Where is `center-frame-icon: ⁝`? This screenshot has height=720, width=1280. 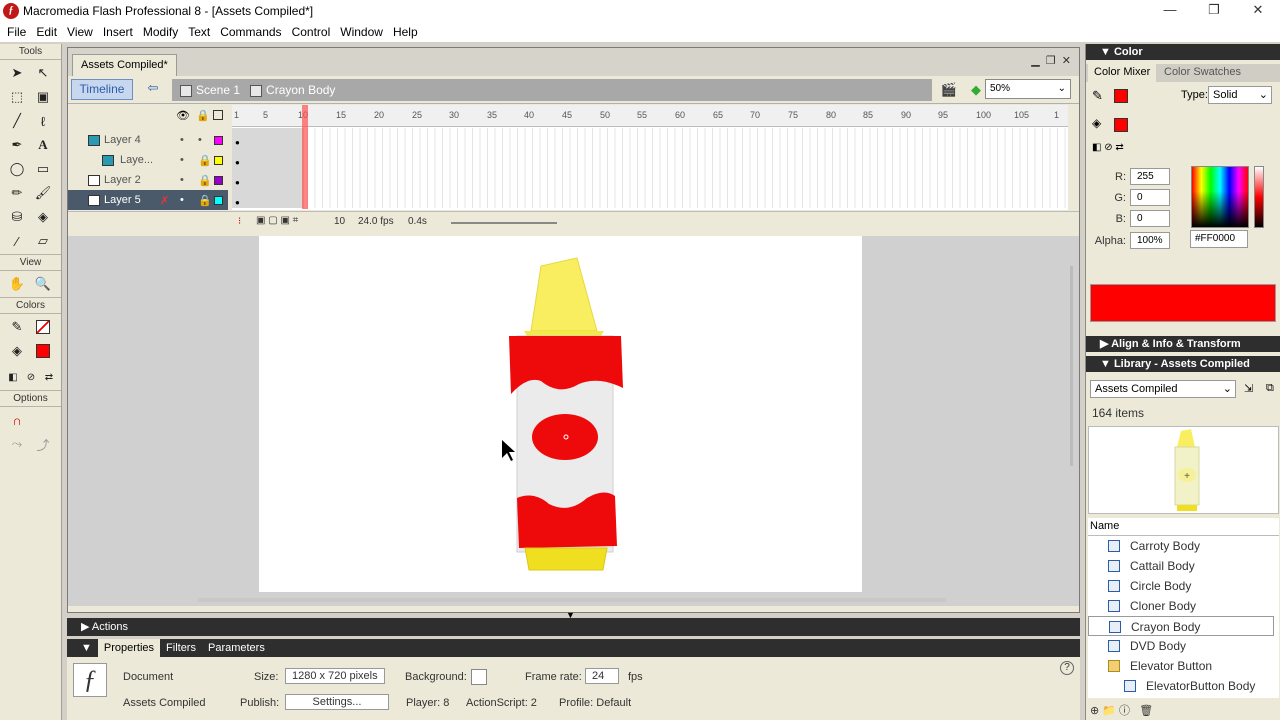
center-frame-icon: ⁝ is located at coordinates (239, 221).